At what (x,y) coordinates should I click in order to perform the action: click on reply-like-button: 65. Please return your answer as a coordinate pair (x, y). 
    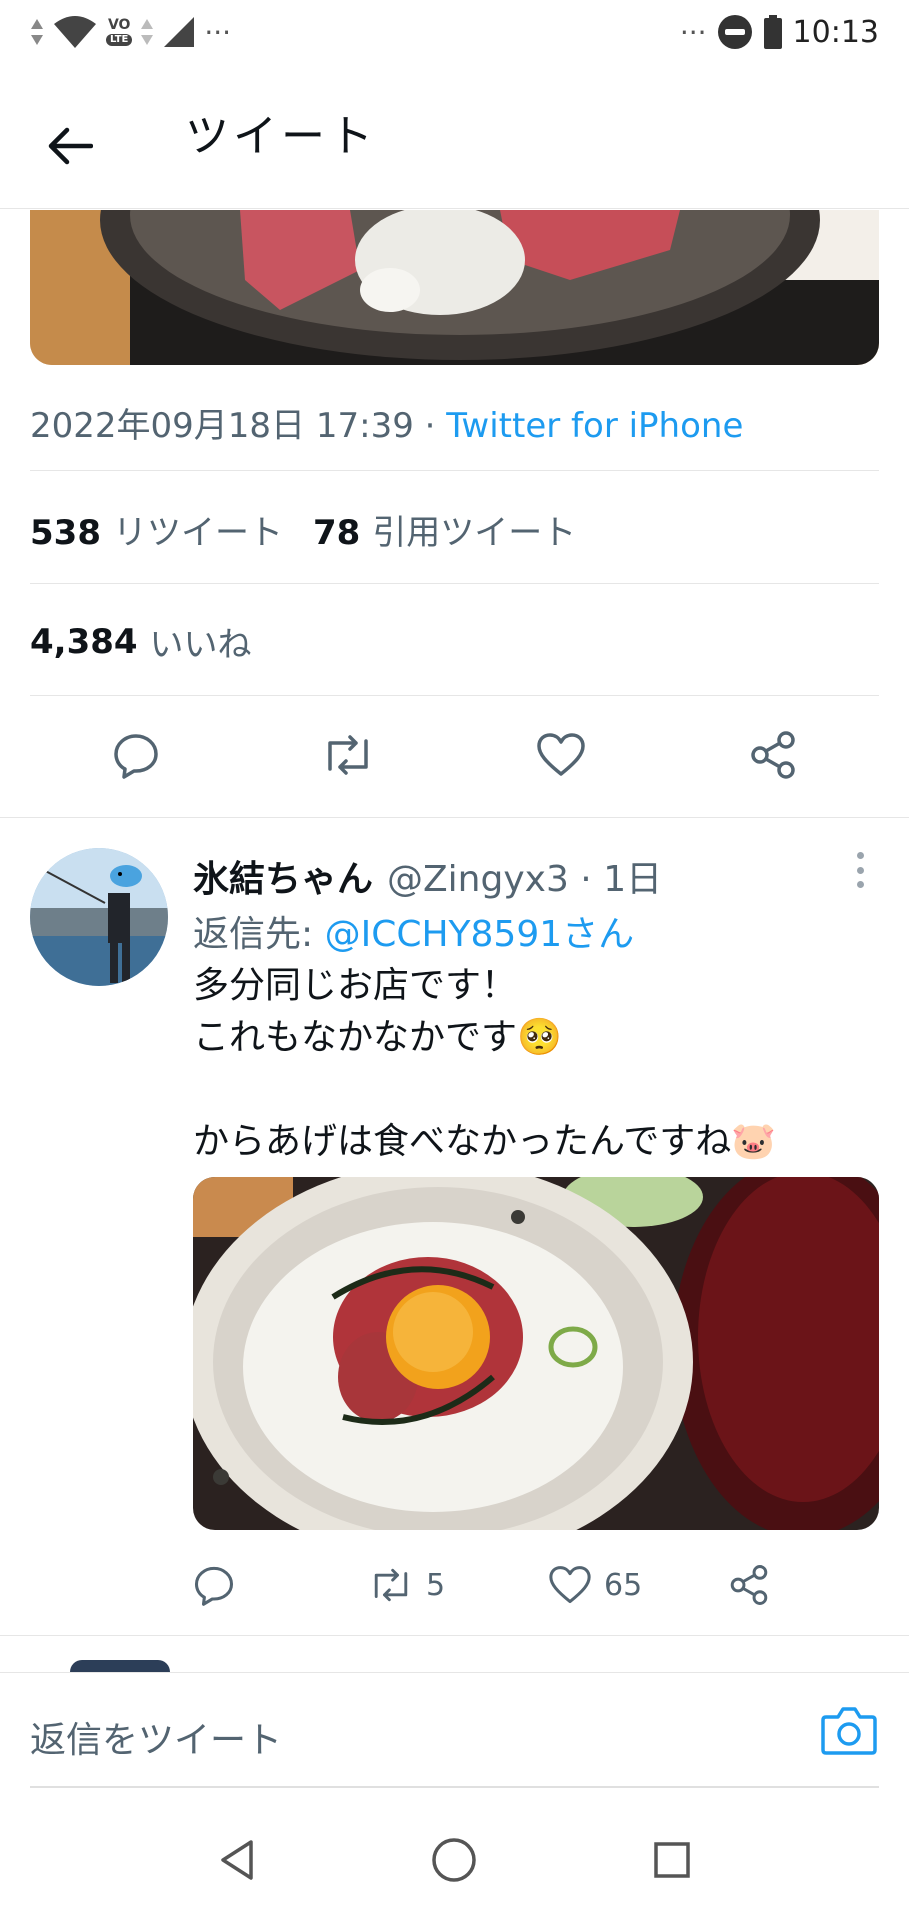
    Looking at the image, I should click on (638, 1585).